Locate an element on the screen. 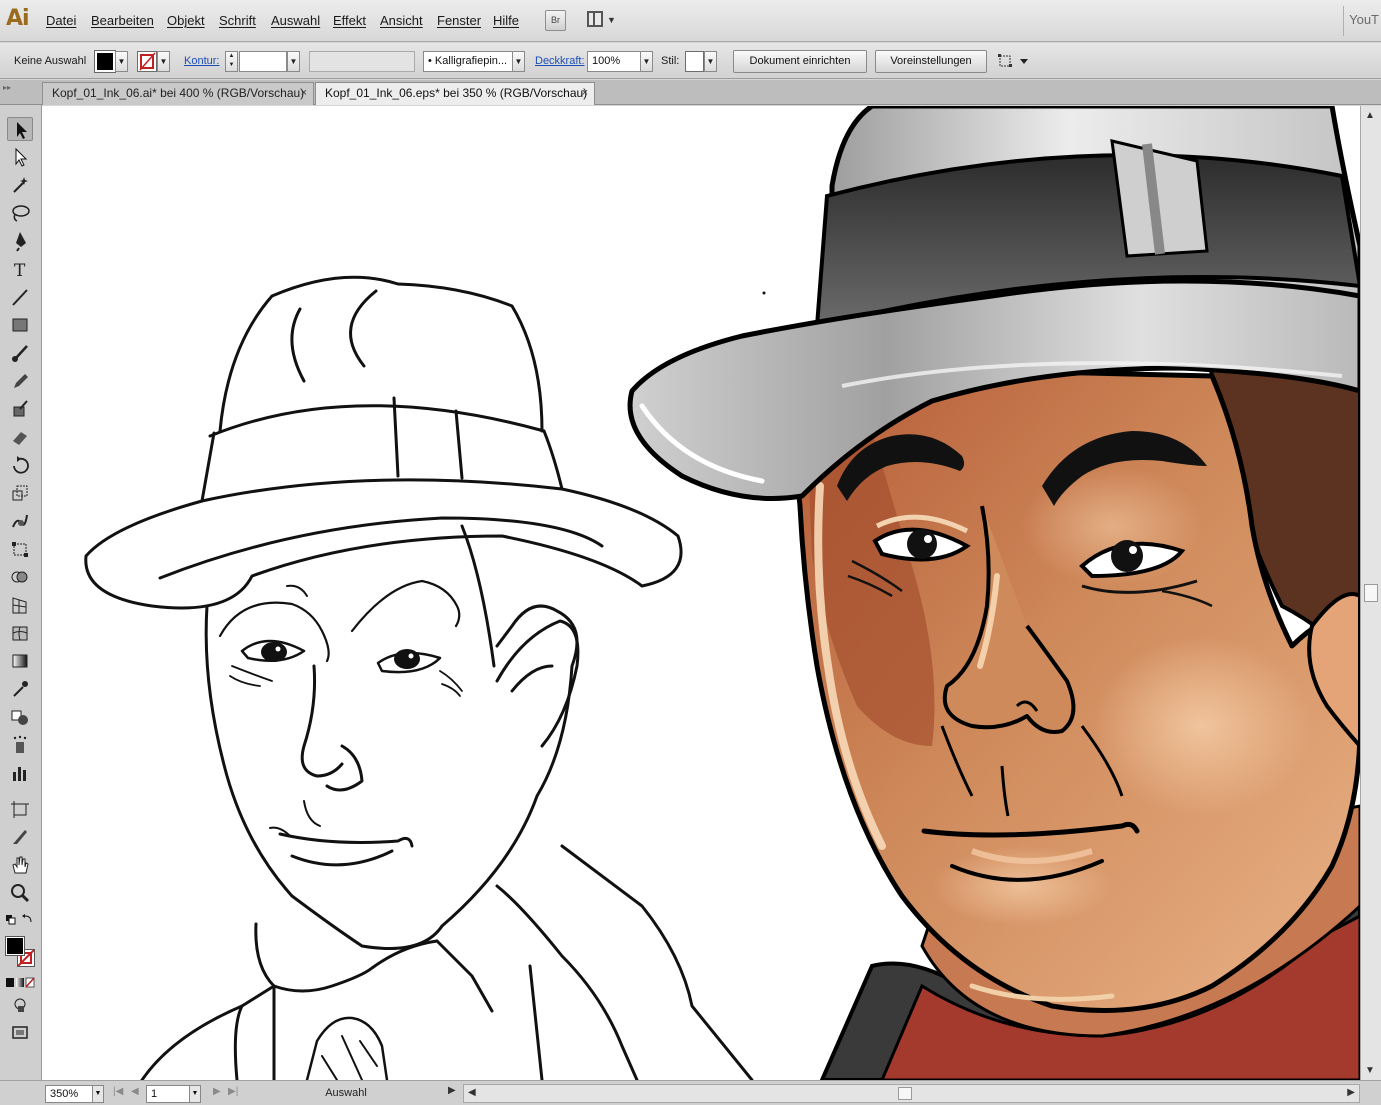 This screenshot has height=1105, width=1381. screen-mode-tool is located at coordinates (20, 1033).